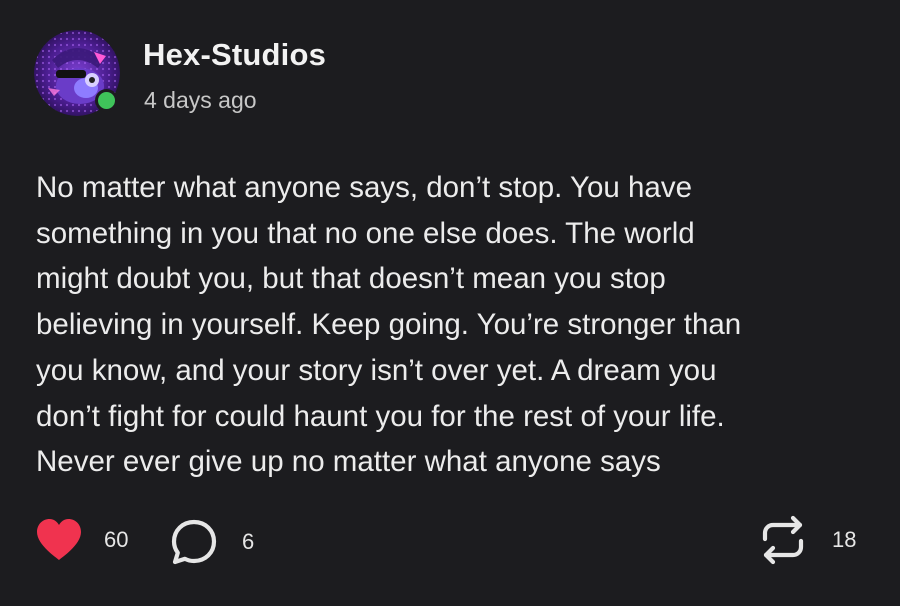 The height and width of the screenshot is (606, 900). Describe the element at coordinates (116, 539) in the screenshot. I see `like-count: 60` at that location.